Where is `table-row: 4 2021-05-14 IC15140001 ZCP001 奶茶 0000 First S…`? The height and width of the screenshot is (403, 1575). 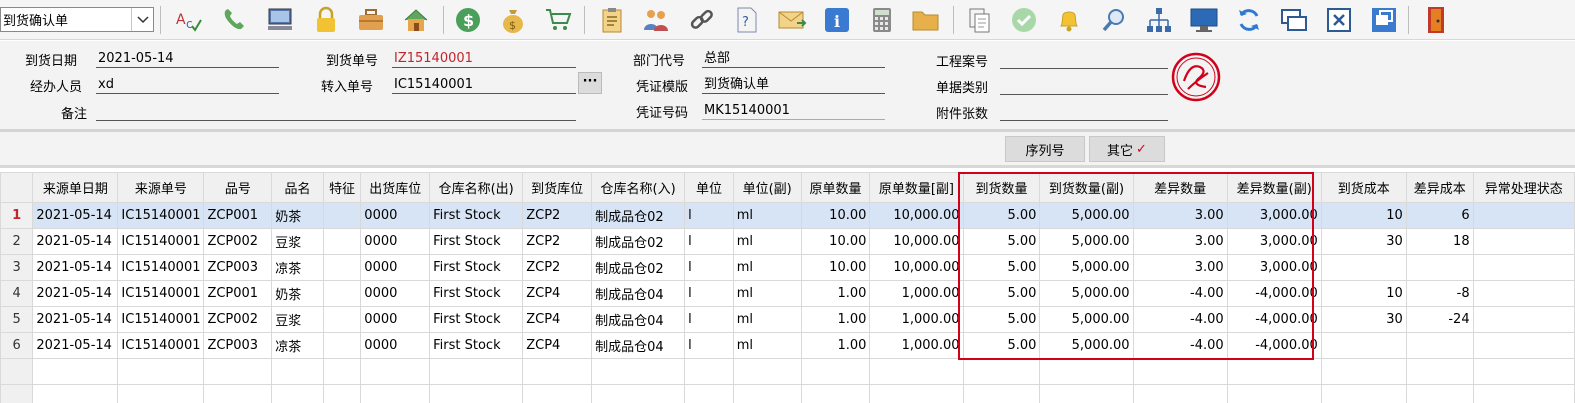
table-row: 4 2021-05-14 IC15140001 ZCP001 奶茶 0000 First S… is located at coordinates (787, 293).